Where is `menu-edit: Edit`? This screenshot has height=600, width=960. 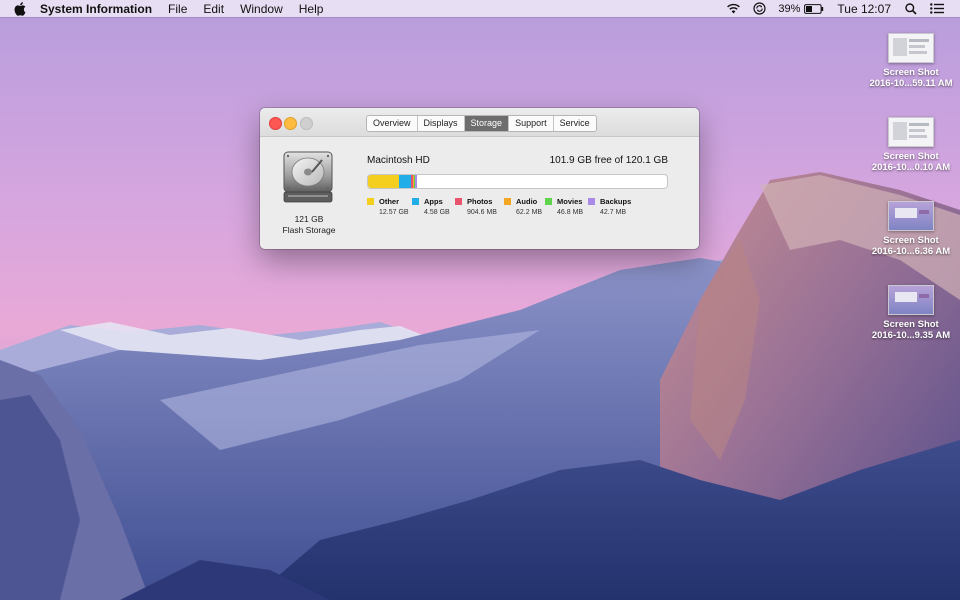 menu-edit: Edit is located at coordinates (213, 9).